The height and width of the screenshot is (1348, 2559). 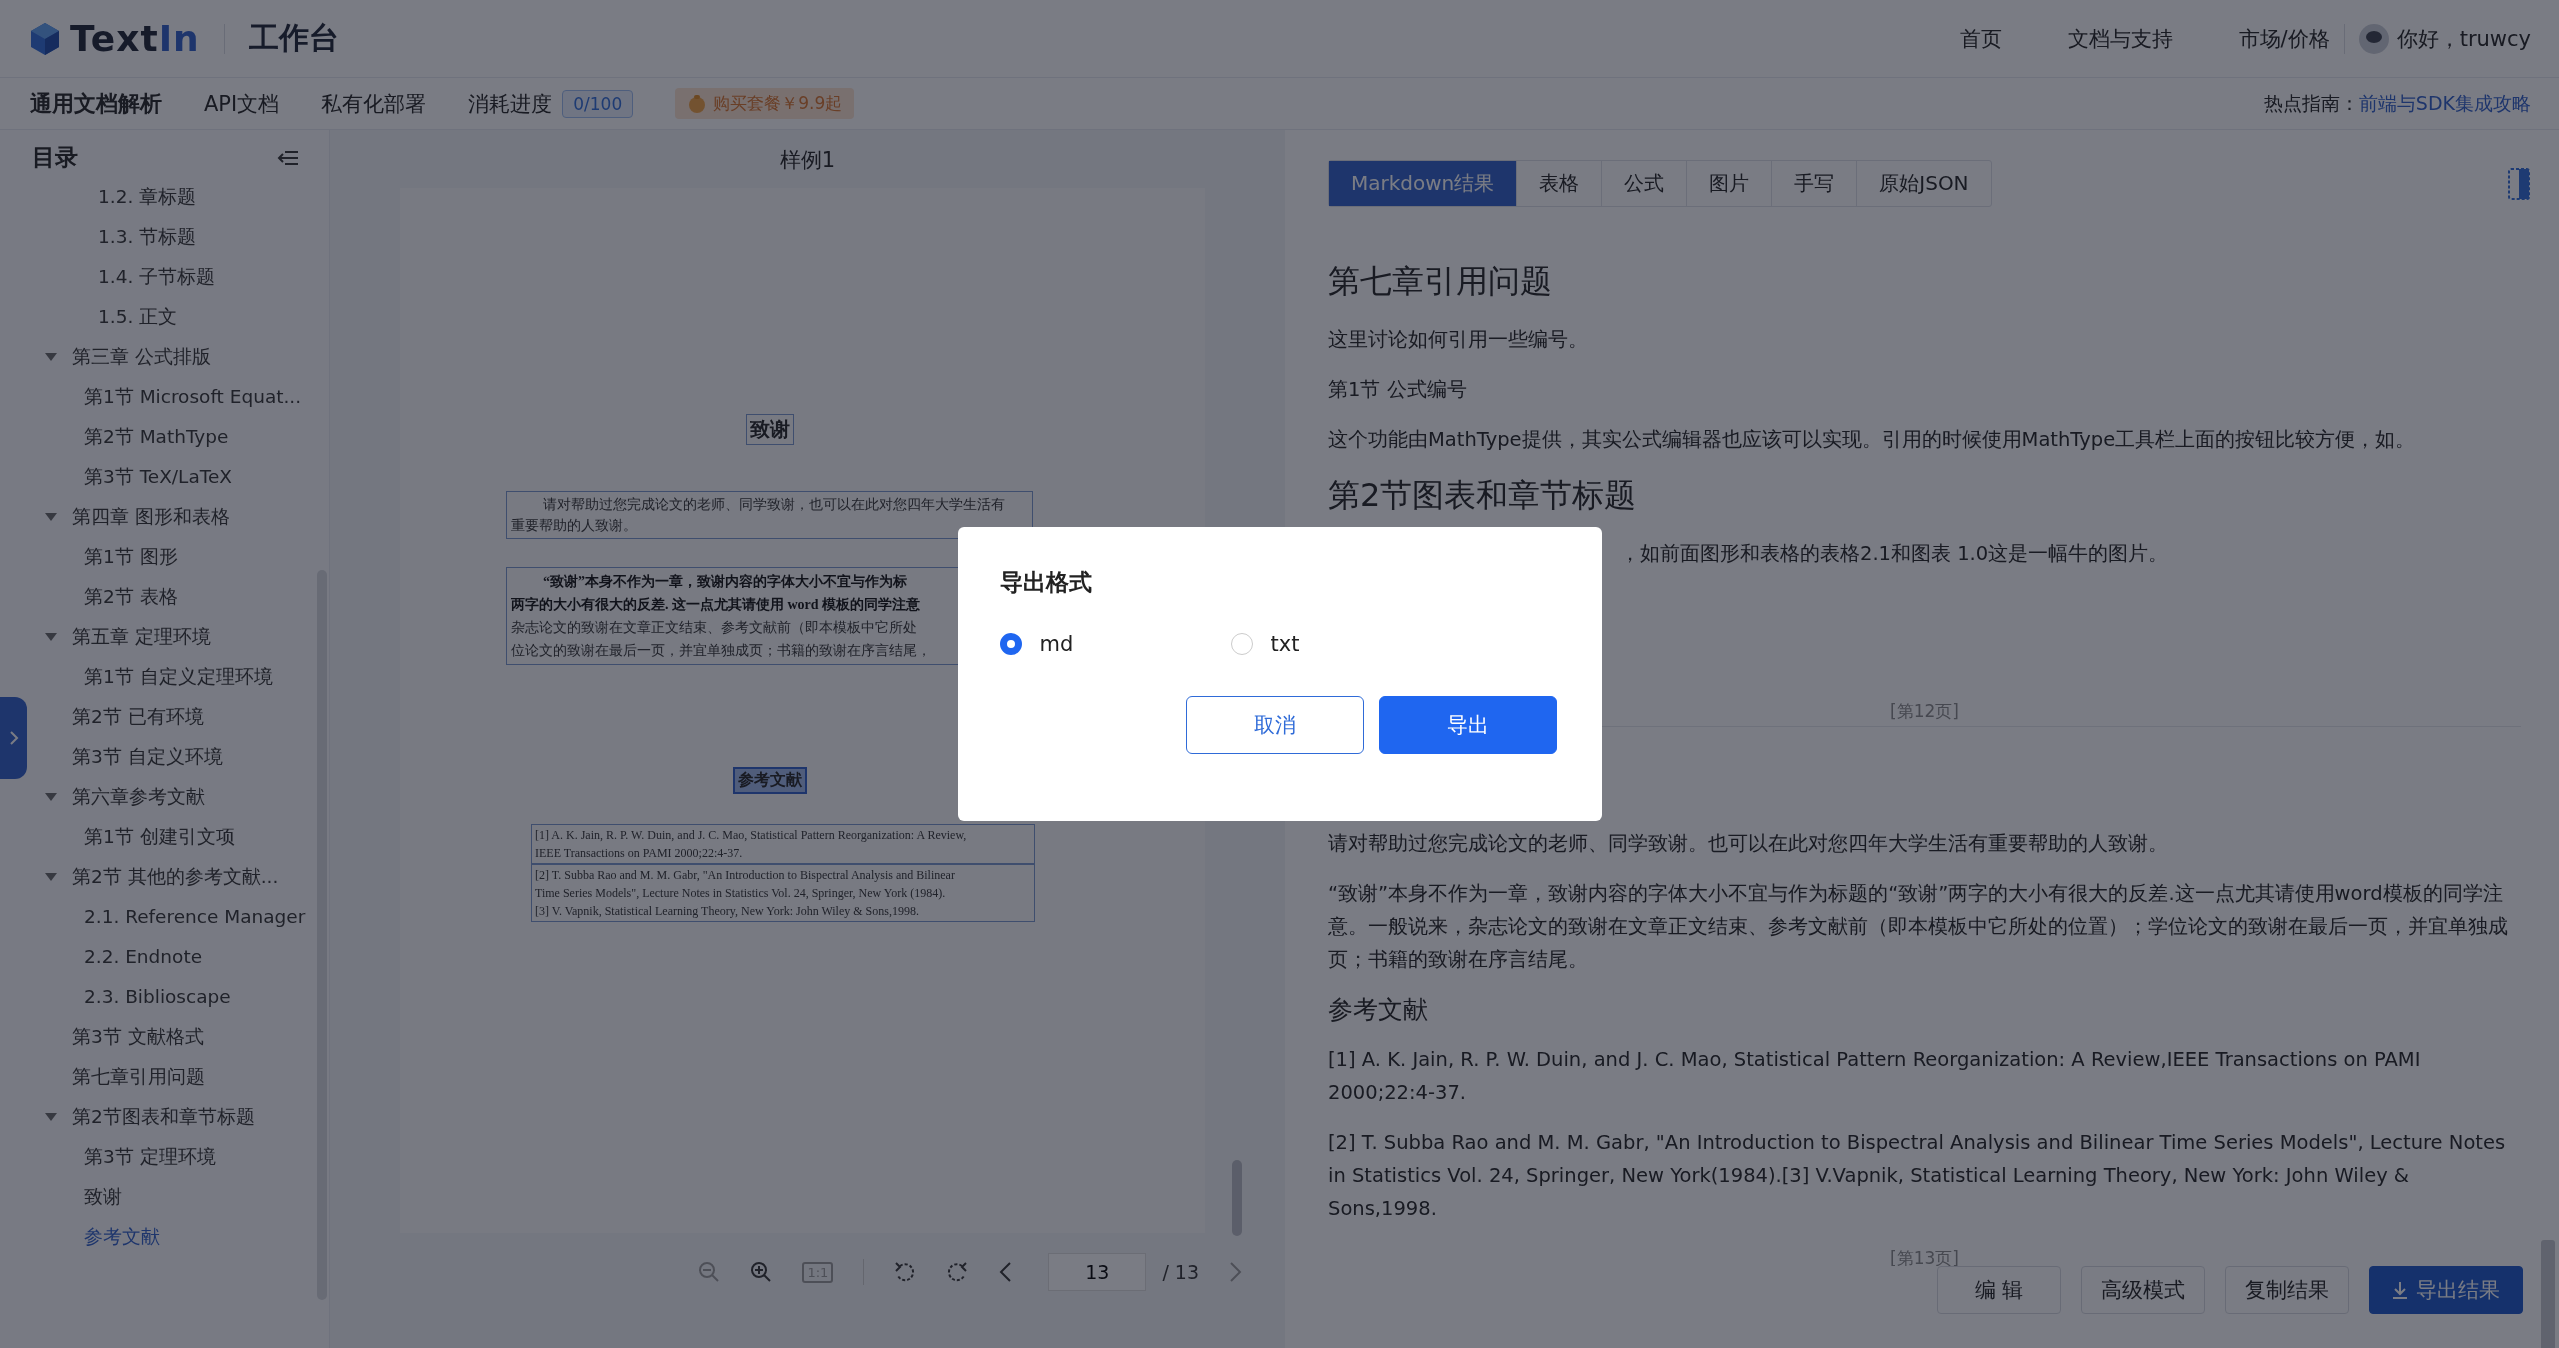 I want to click on paragraph: 第1节 公式编号, so click(x=1398, y=390).